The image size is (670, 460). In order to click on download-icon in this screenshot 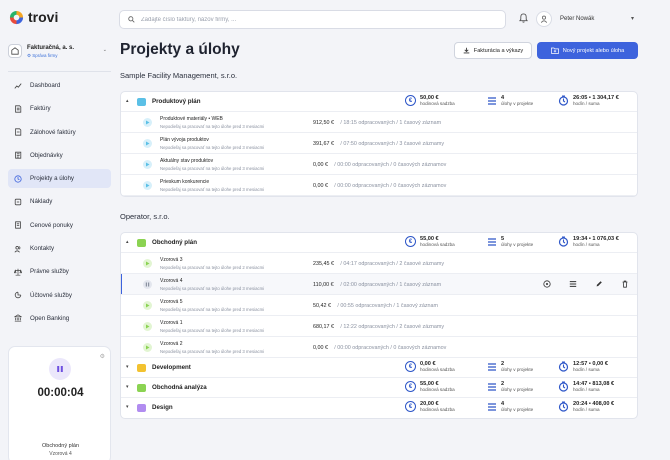, I will do `click(466, 50)`.